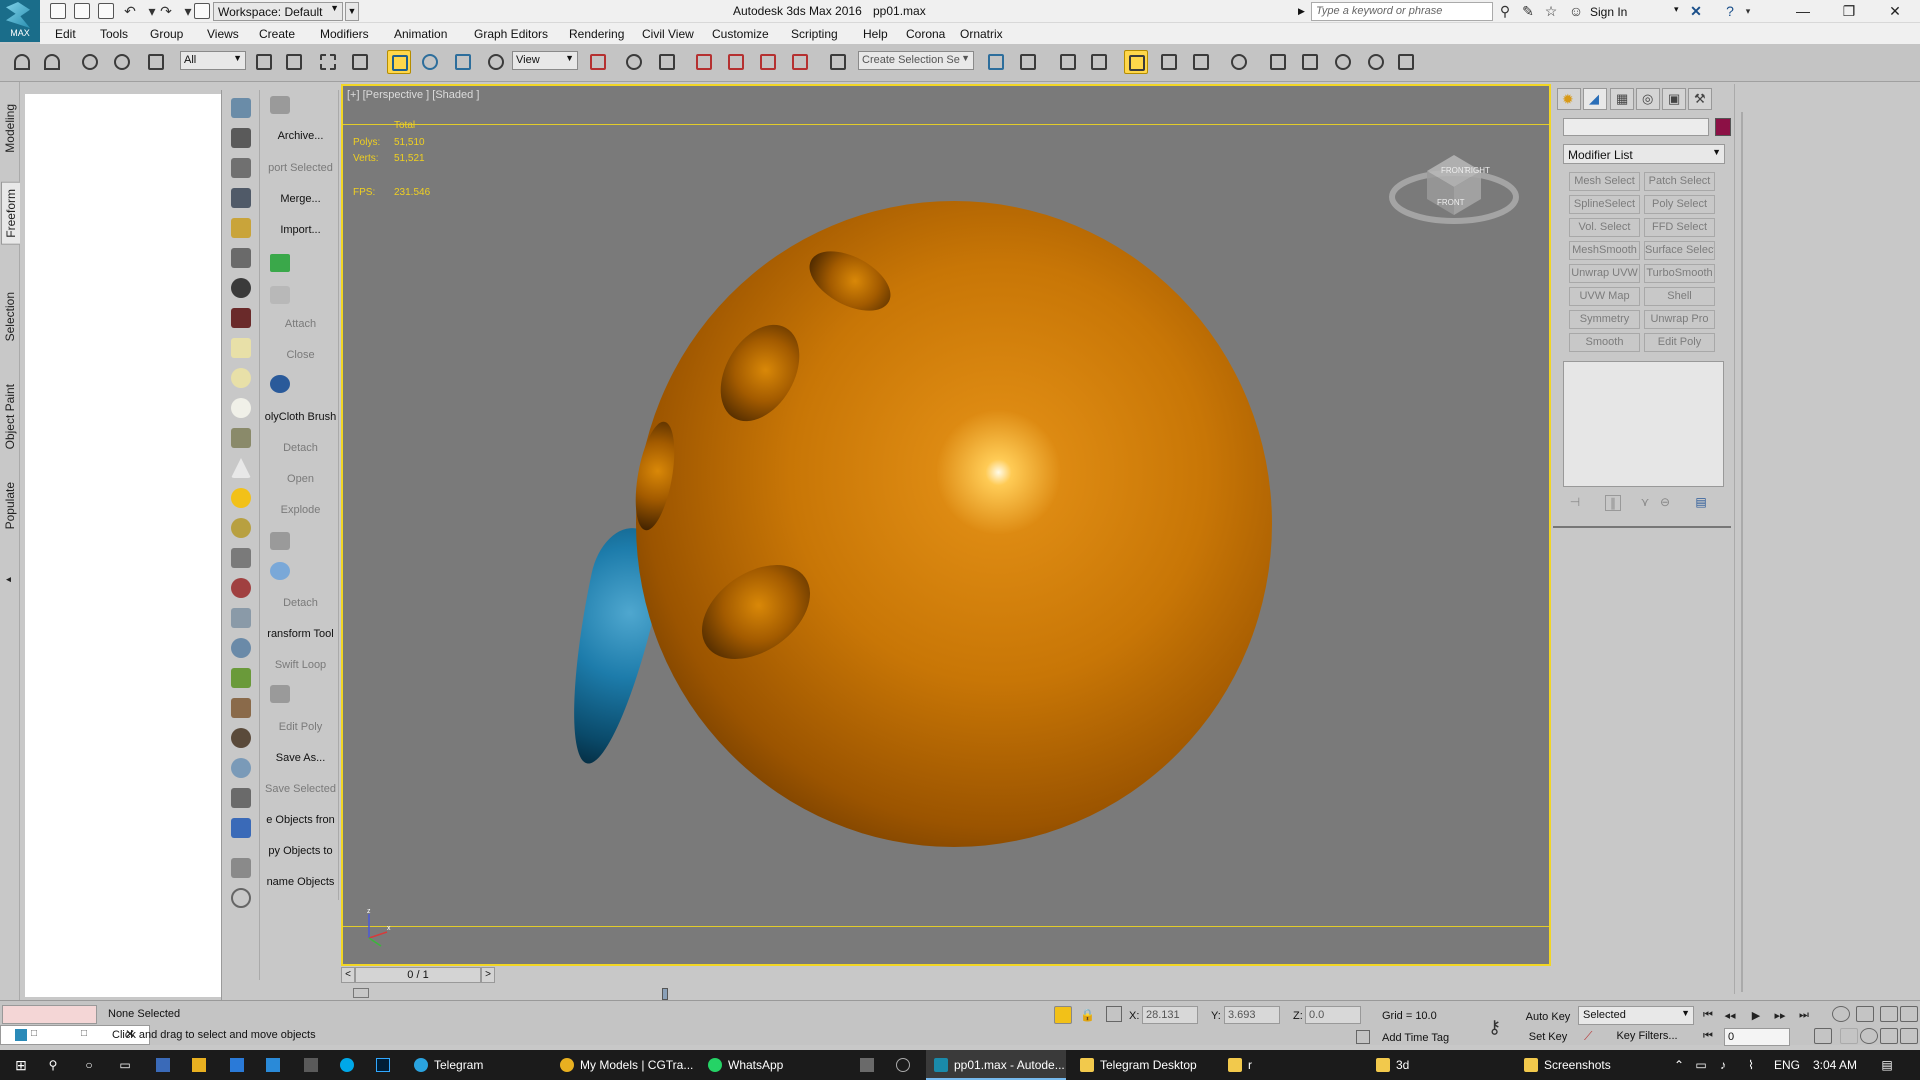 The image size is (1920, 1080). Describe the element at coordinates (311, 1065) in the screenshot. I see `network-icon` at that location.